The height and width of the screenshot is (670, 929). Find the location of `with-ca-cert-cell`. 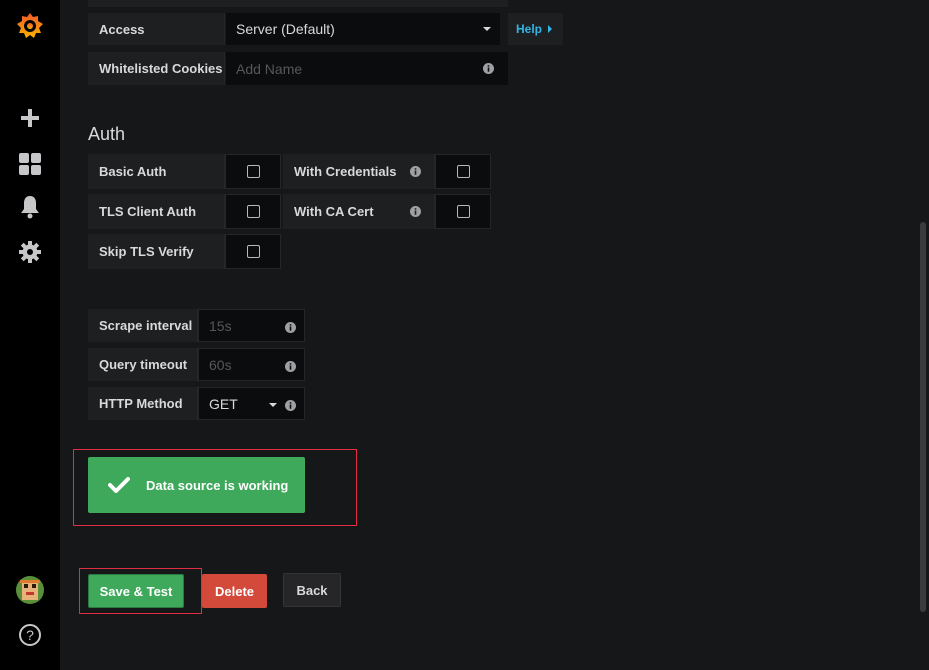

with-ca-cert-cell is located at coordinates (463, 211).